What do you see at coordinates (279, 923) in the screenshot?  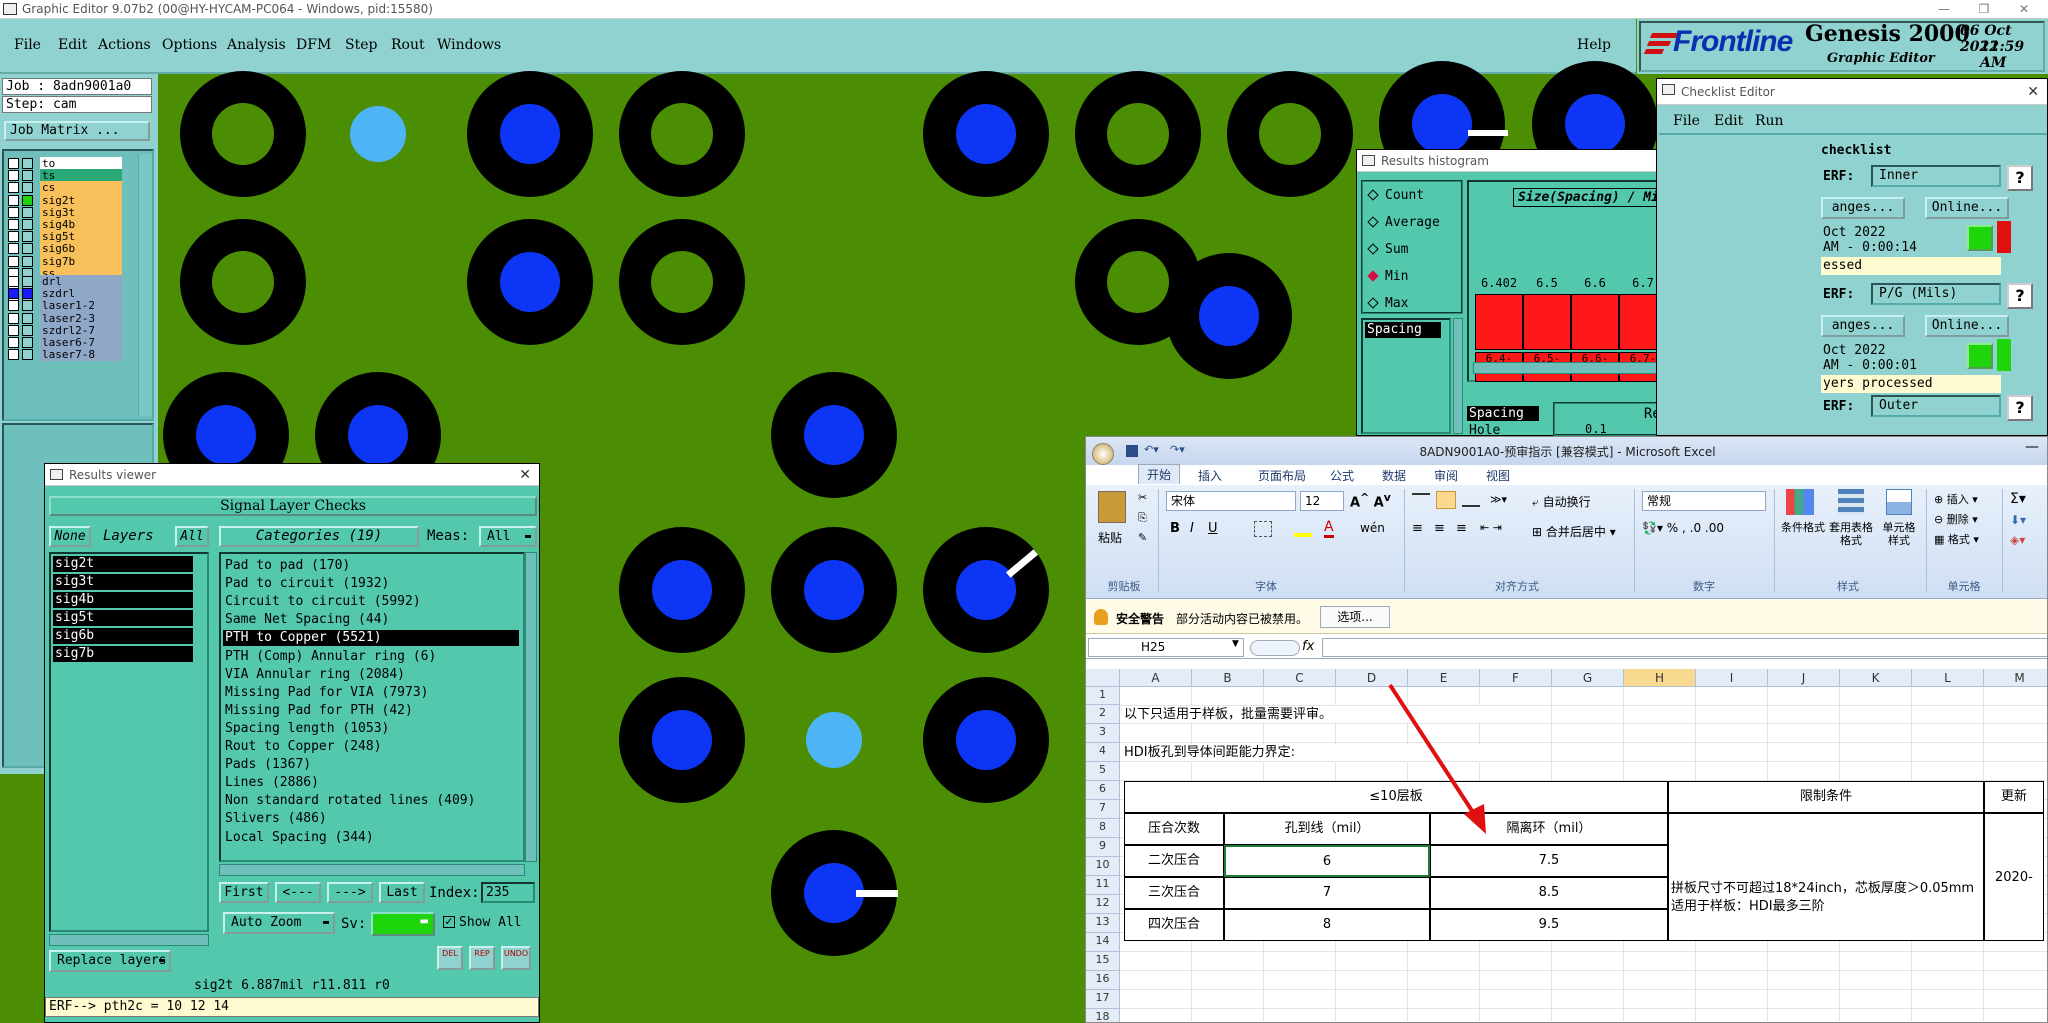 I see `auto-zoom-dropdown: Auto Zoom ▬` at bounding box center [279, 923].